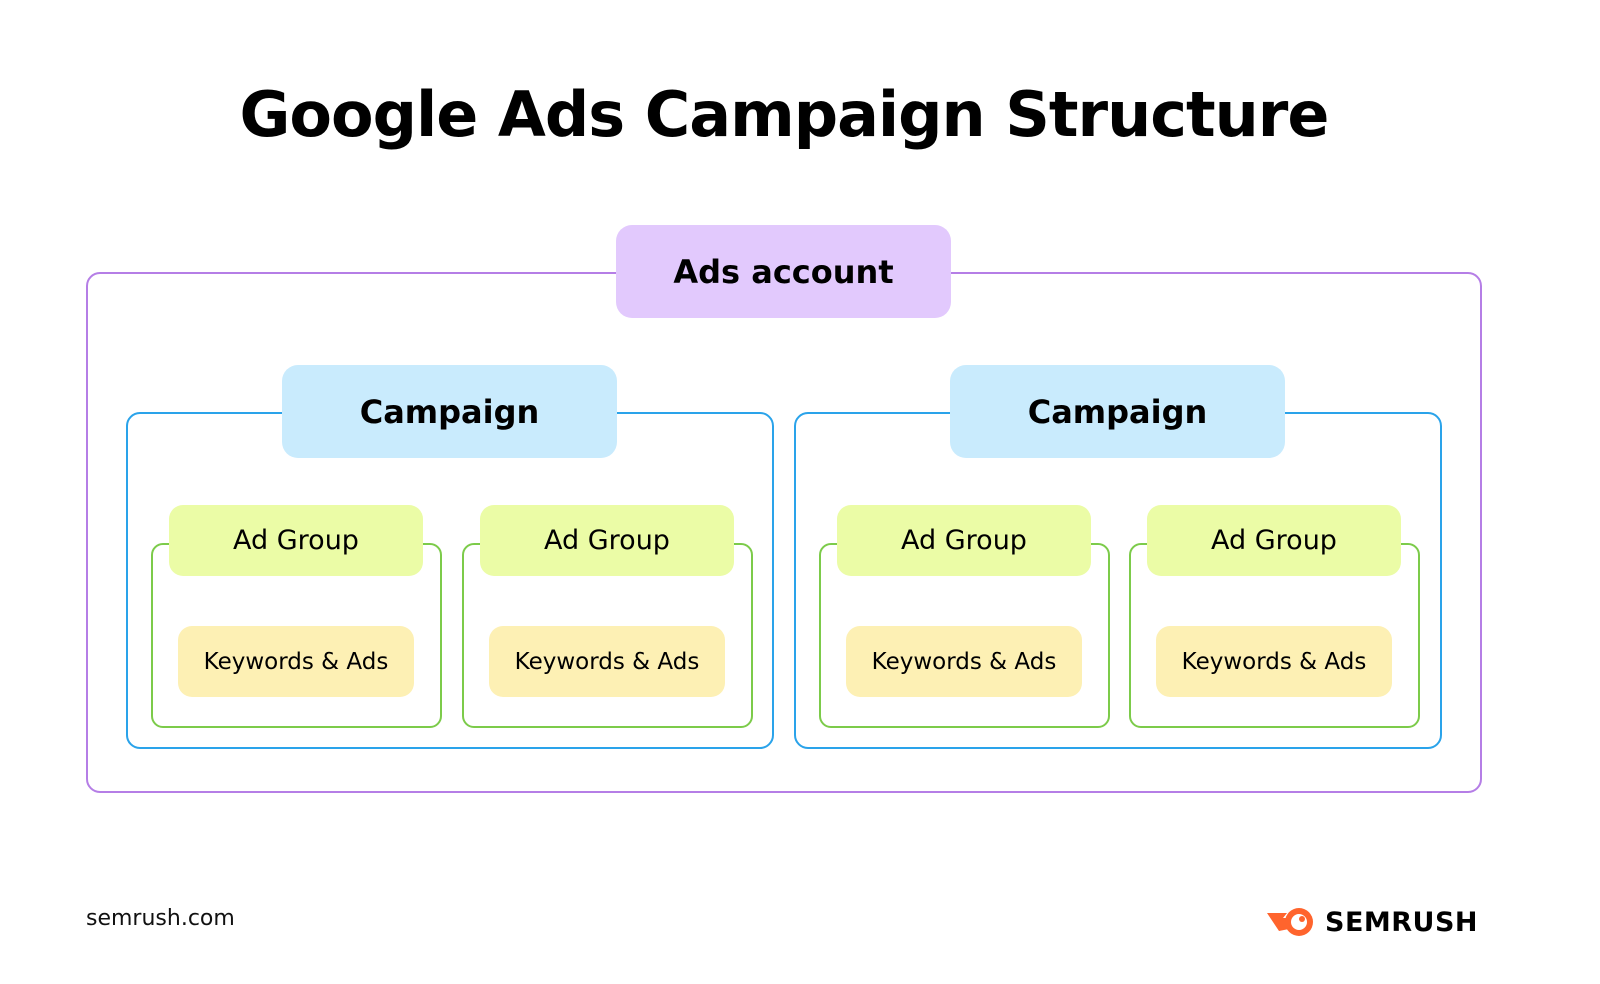  I want to click on semrush-logo: SEMRUSH, so click(1371, 922).